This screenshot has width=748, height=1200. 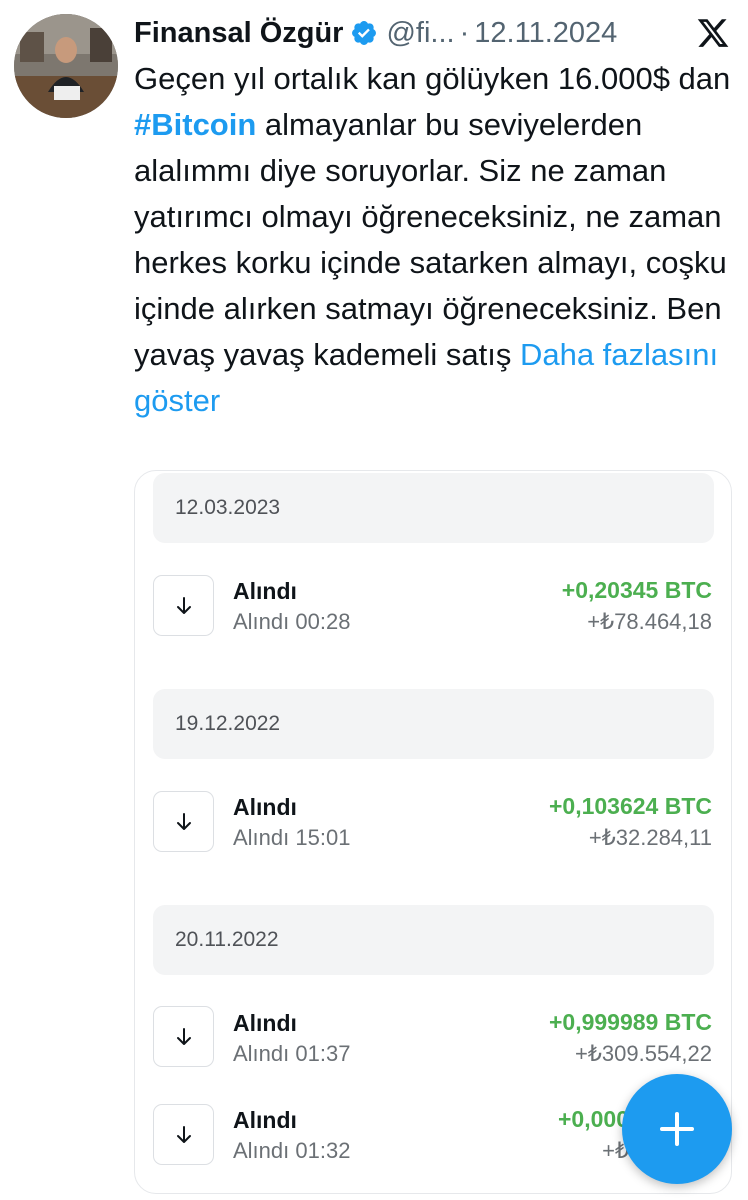 I want to click on plus-icon, so click(x=677, y=1129).